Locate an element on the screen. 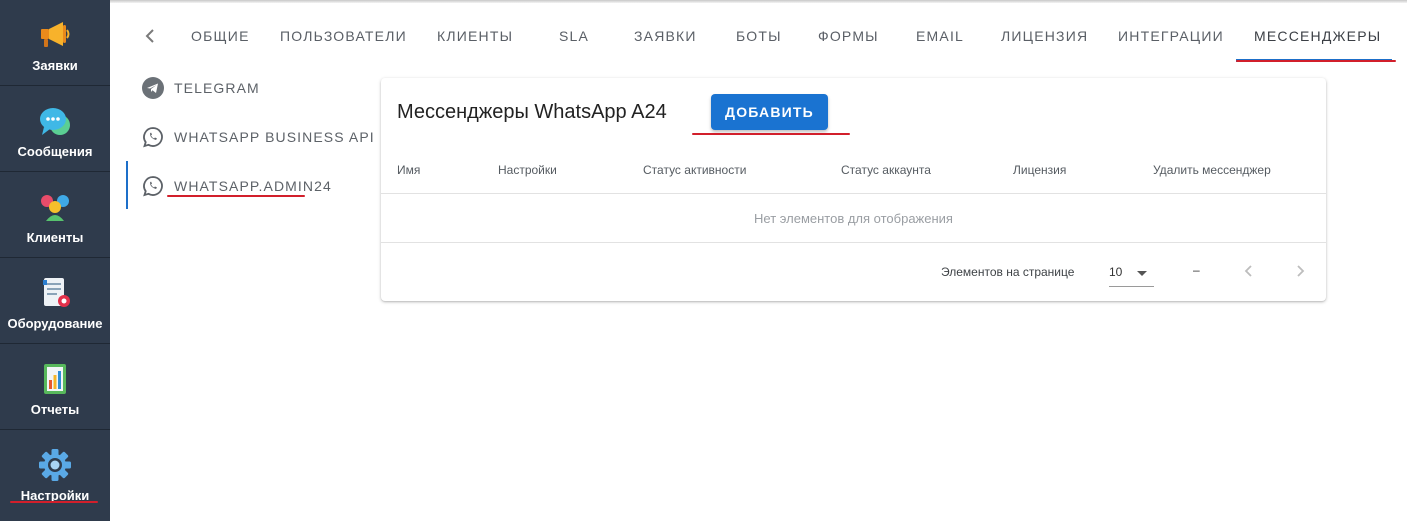 Image resolution: width=1407 pixels, height=521 pixels. subnav-item-label: WHATSAPP.ADMIN24 is located at coordinates (253, 186).